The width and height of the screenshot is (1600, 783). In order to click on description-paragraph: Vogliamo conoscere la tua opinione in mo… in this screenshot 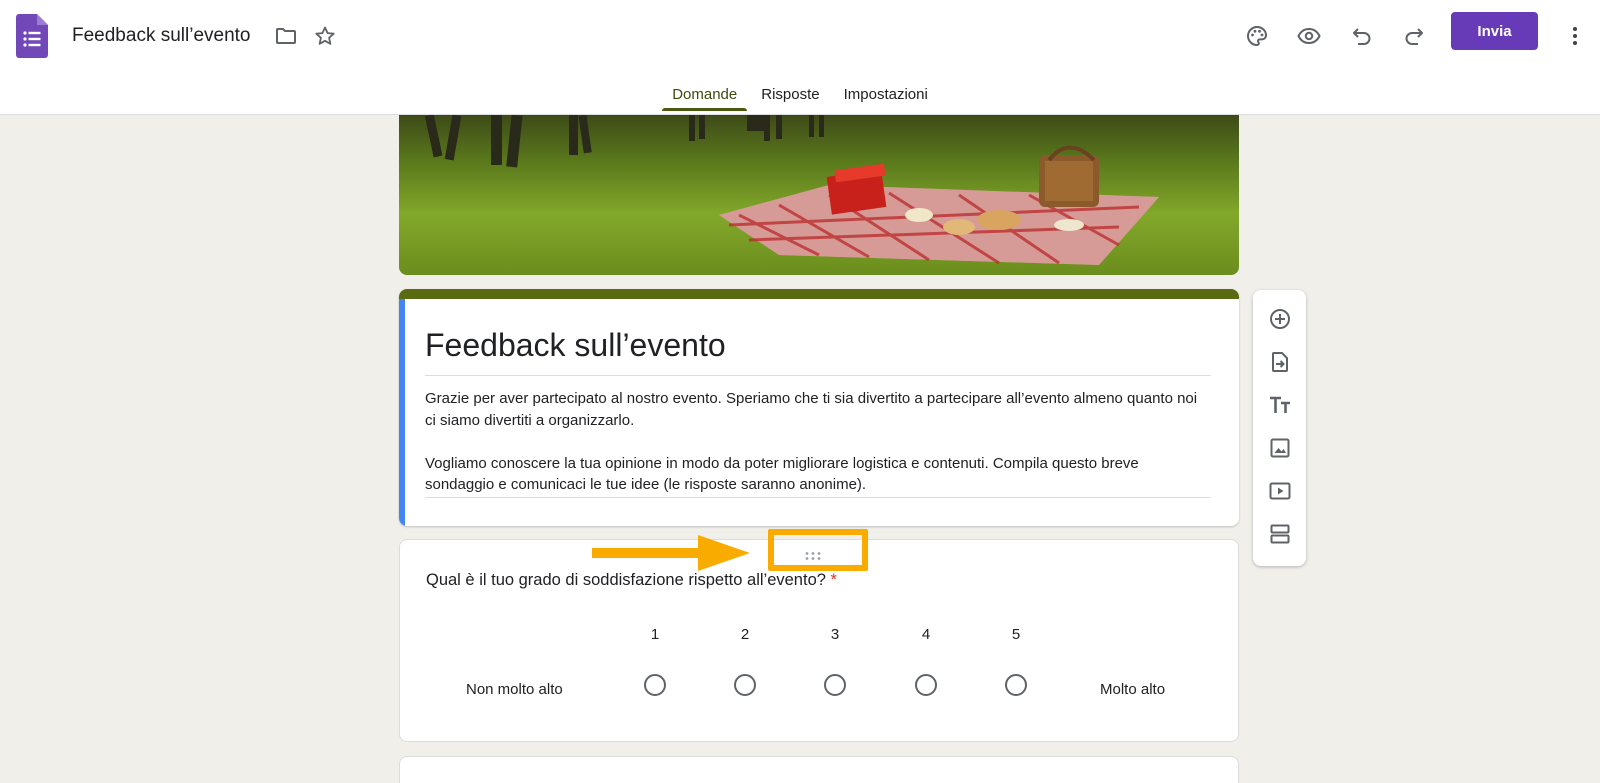, I will do `click(782, 474)`.